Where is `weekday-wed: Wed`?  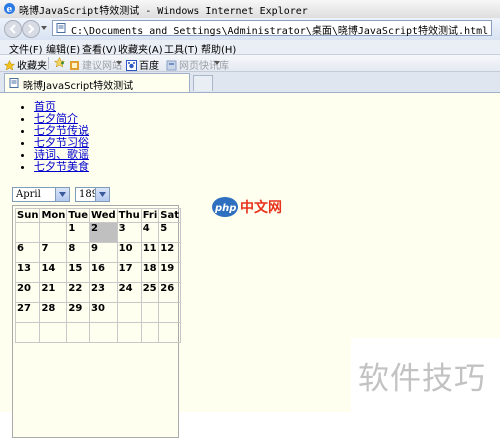 weekday-wed: Wed is located at coordinates (103, 215).